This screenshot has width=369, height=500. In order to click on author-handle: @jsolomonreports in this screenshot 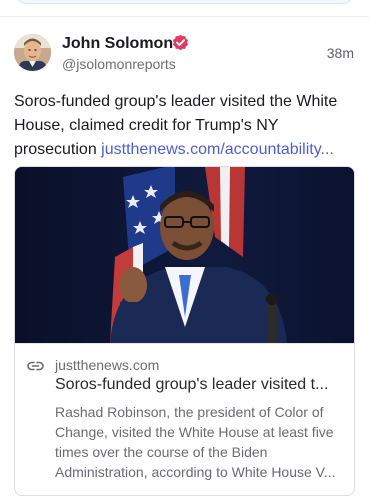, I will do `click(119, 64)`.